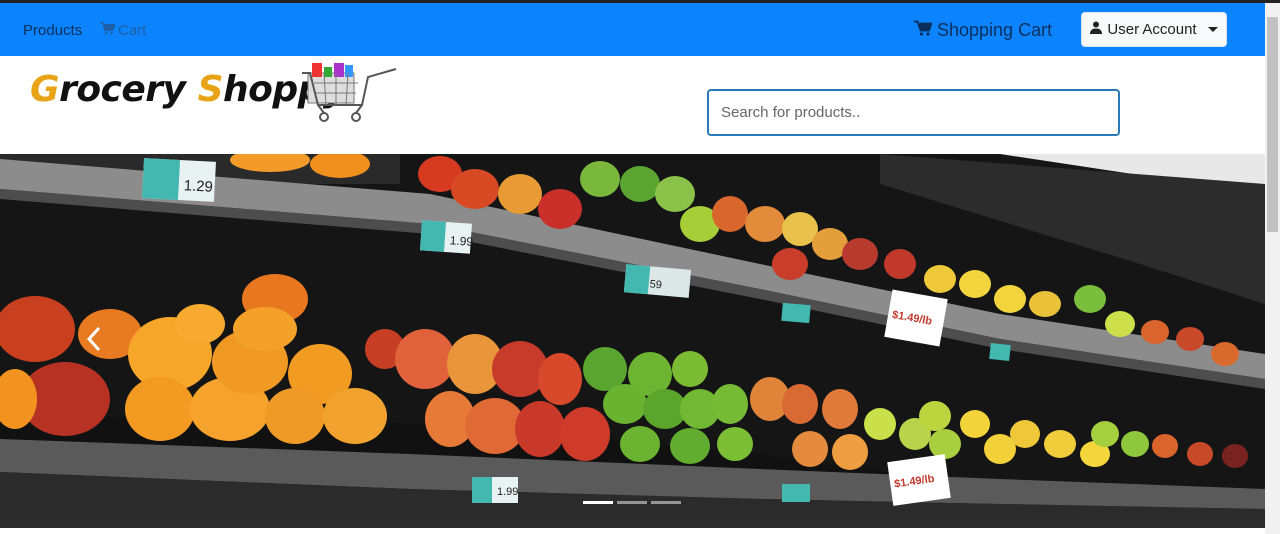 This screenshot has width=1280, height=534. I want to click on cart-icon, so click(108, 30).